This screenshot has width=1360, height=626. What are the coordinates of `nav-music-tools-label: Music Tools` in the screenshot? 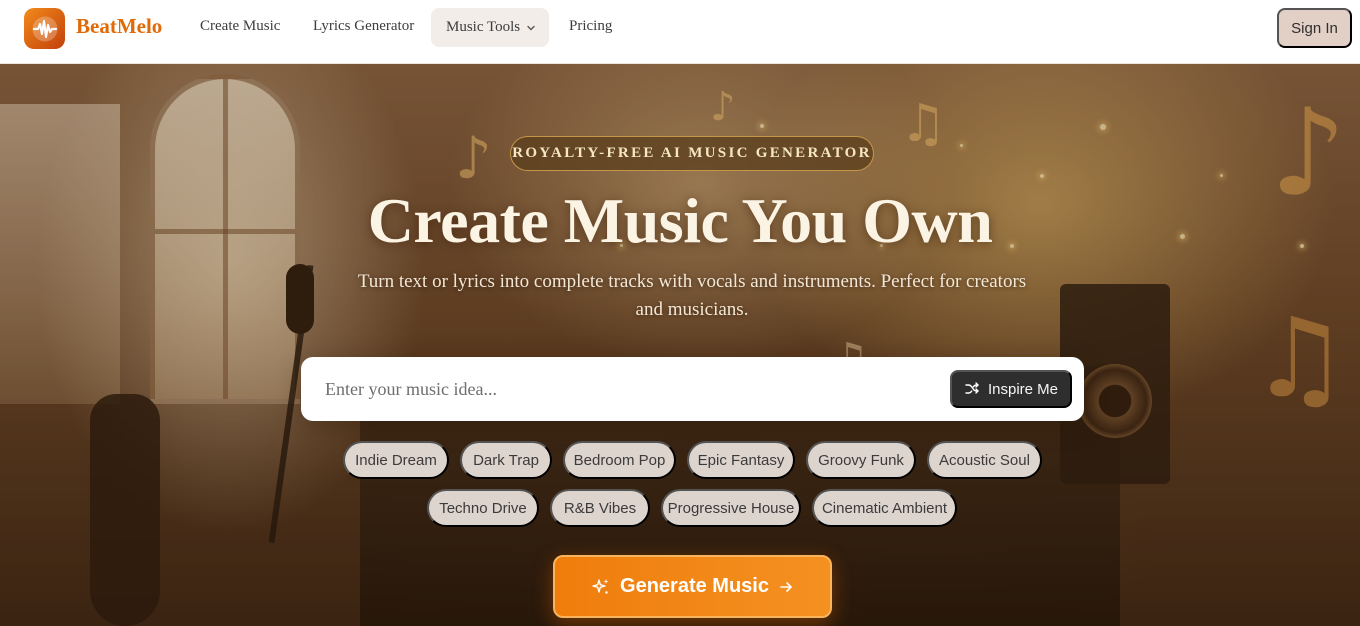 It's located at (483, 27).